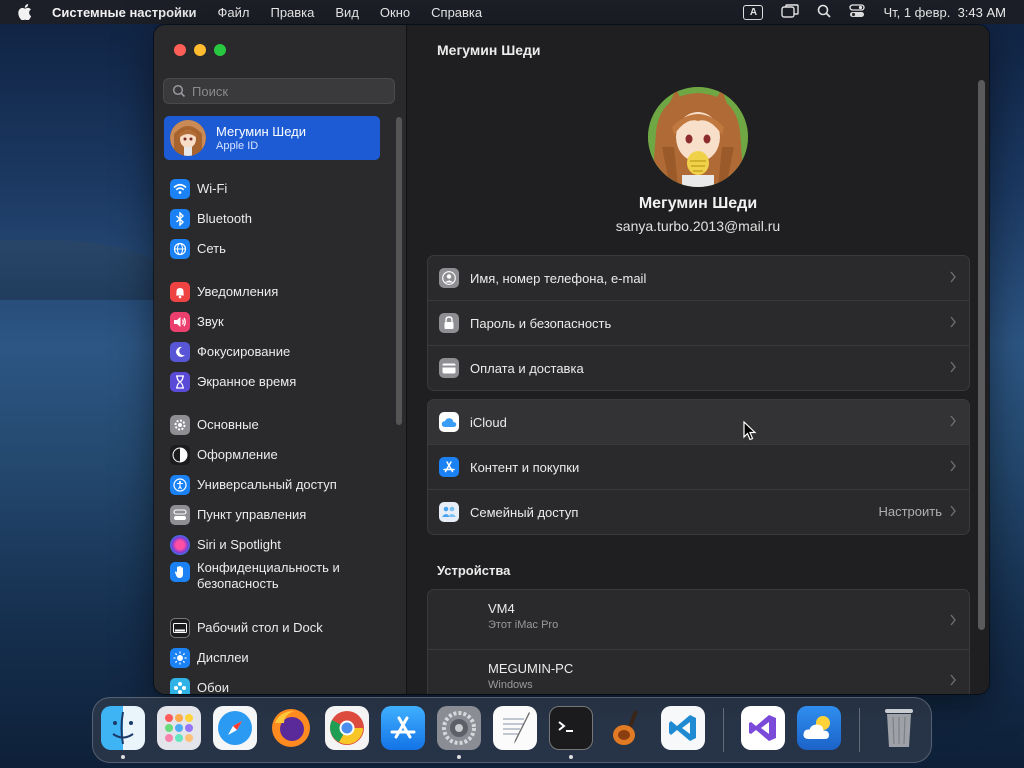 This screenshot has height=768, width=1024. What do you see at coordinates (180, 352) in the screenshot?
I see `moon-icon` at bounding box center [180, 352].